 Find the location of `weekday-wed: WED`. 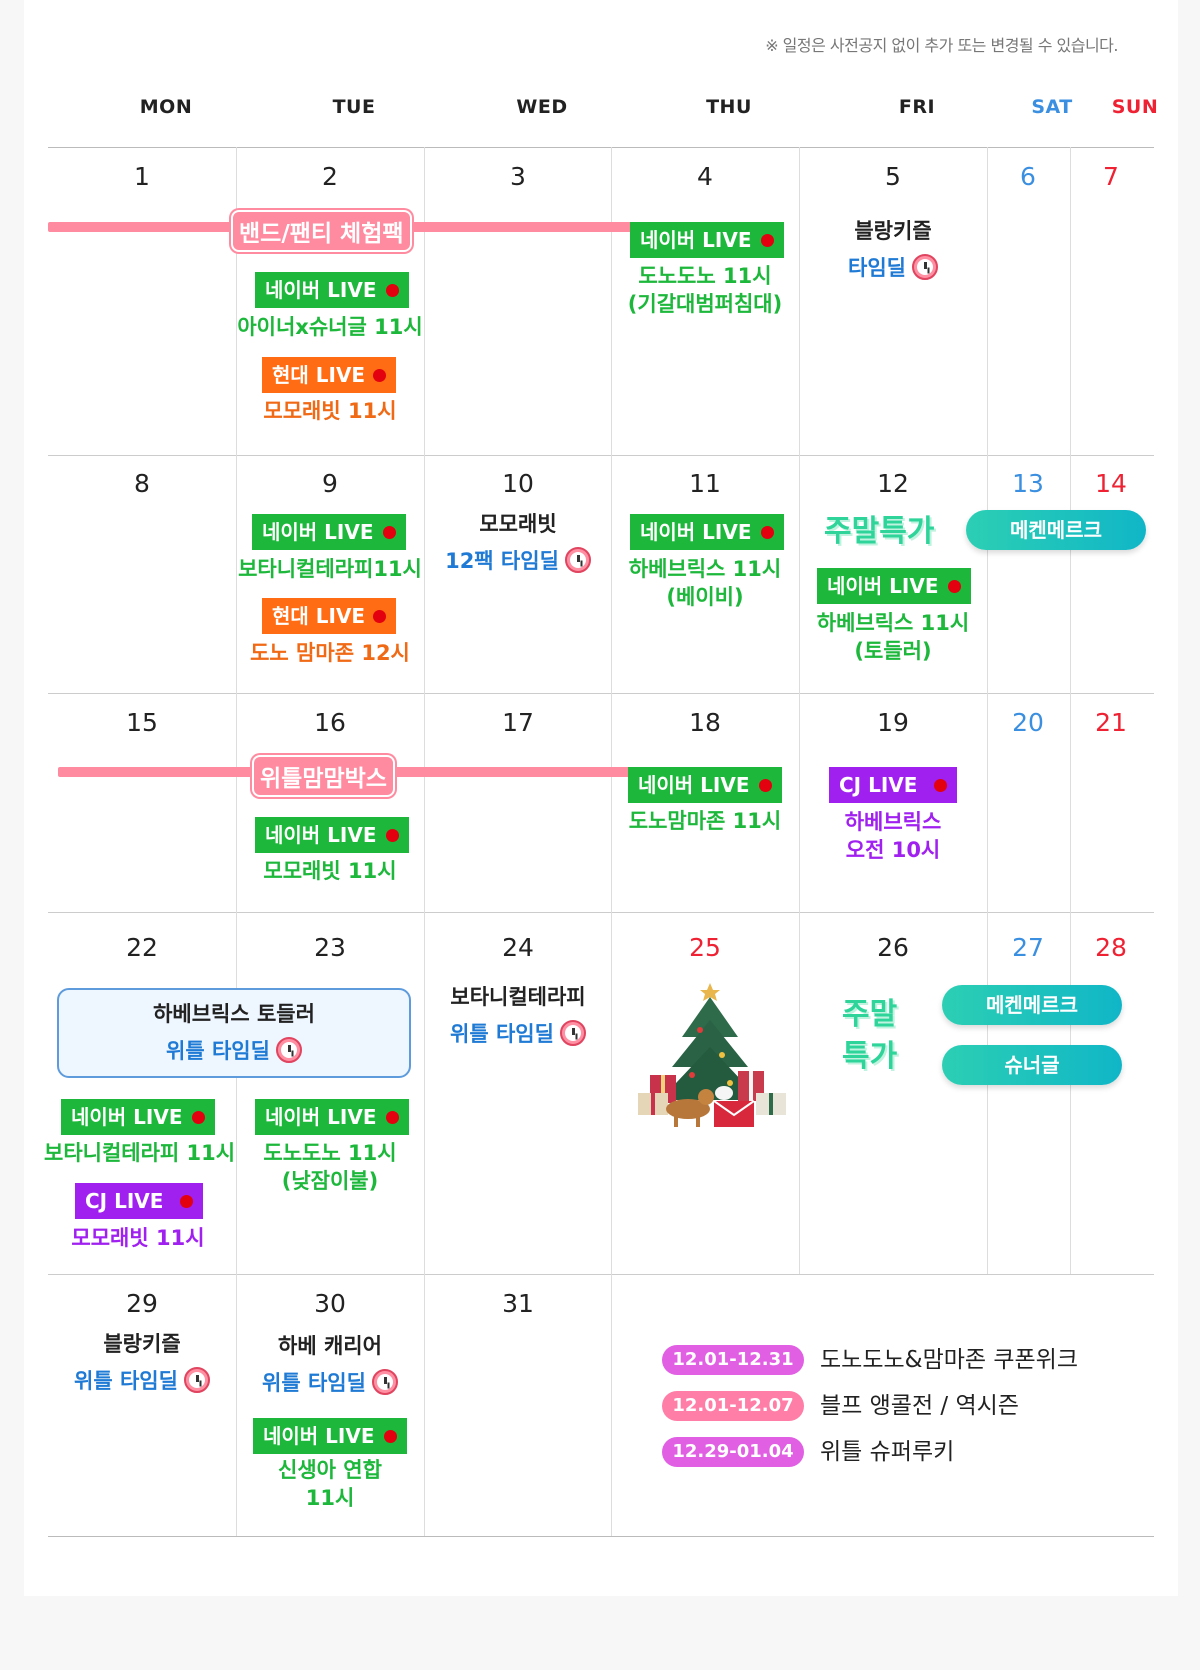

weekday-wed: WED is located at coordinates (542, 107).